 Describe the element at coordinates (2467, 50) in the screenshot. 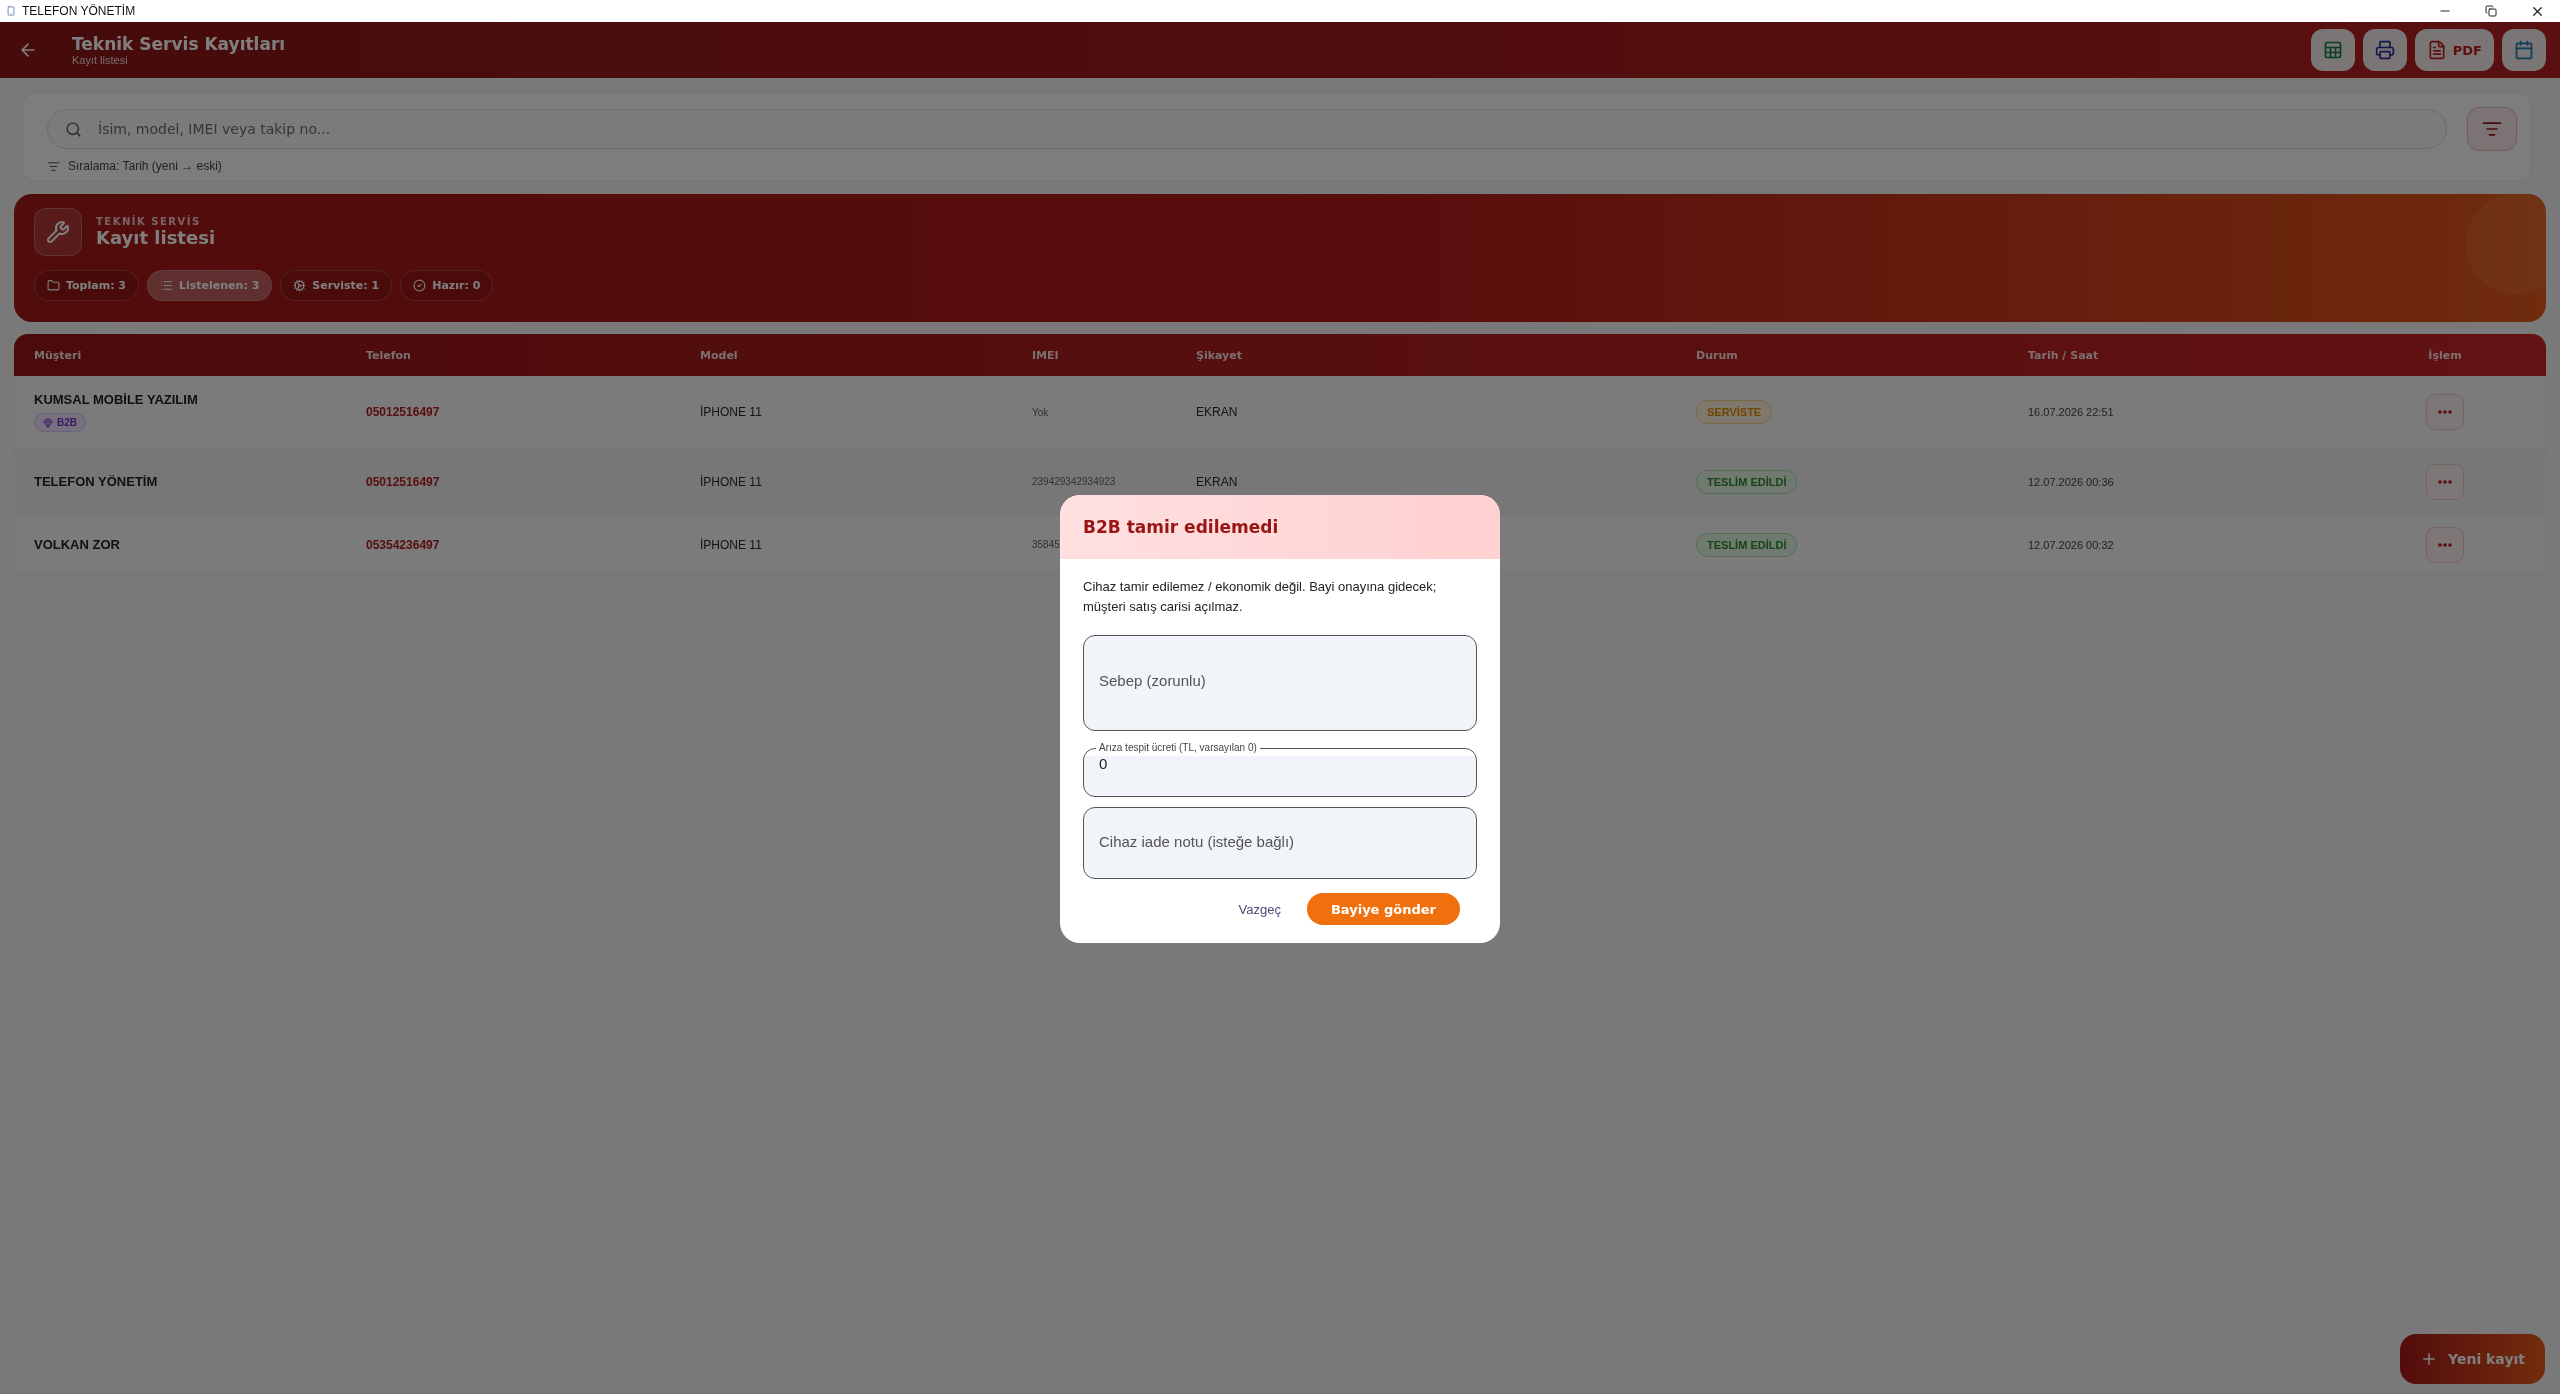

I see `pdf-label: PDF` at that location.